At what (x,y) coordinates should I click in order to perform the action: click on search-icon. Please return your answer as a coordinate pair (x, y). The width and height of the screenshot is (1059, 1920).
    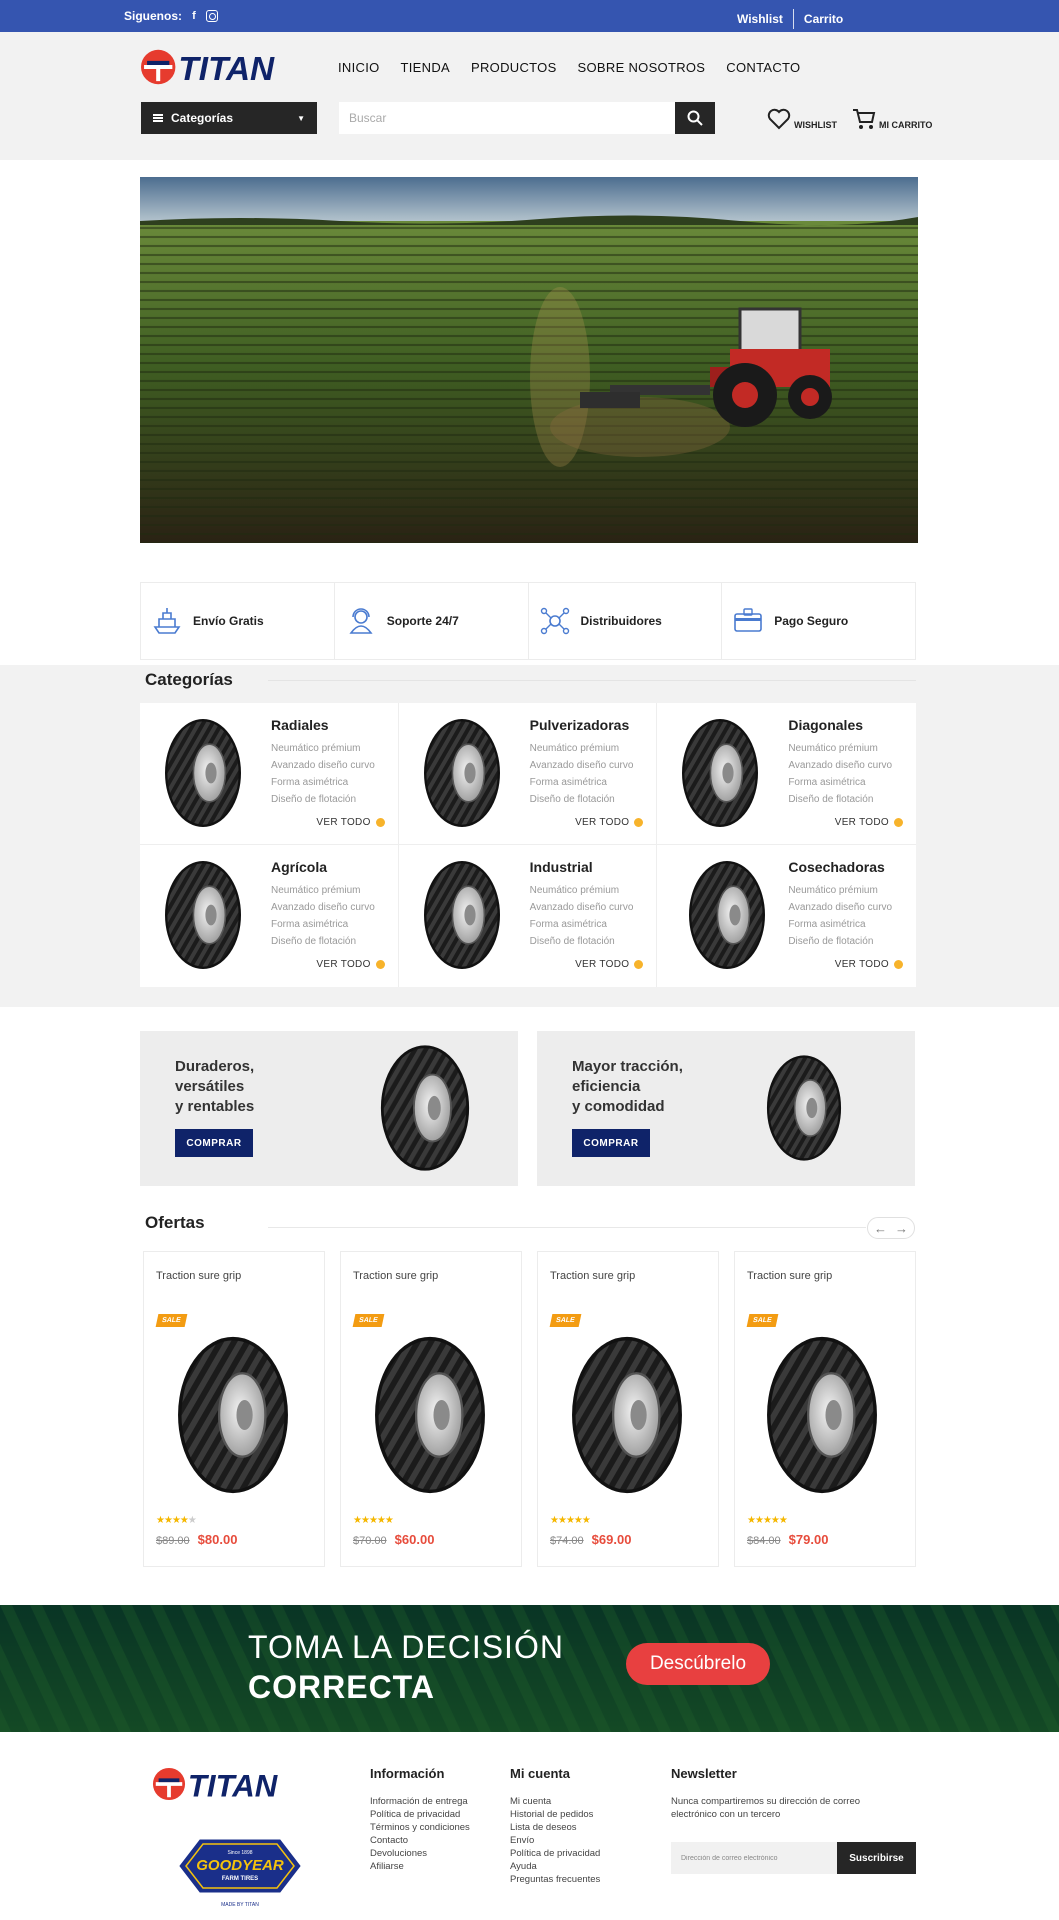
    Looking at the image, I should click on (695, 118).